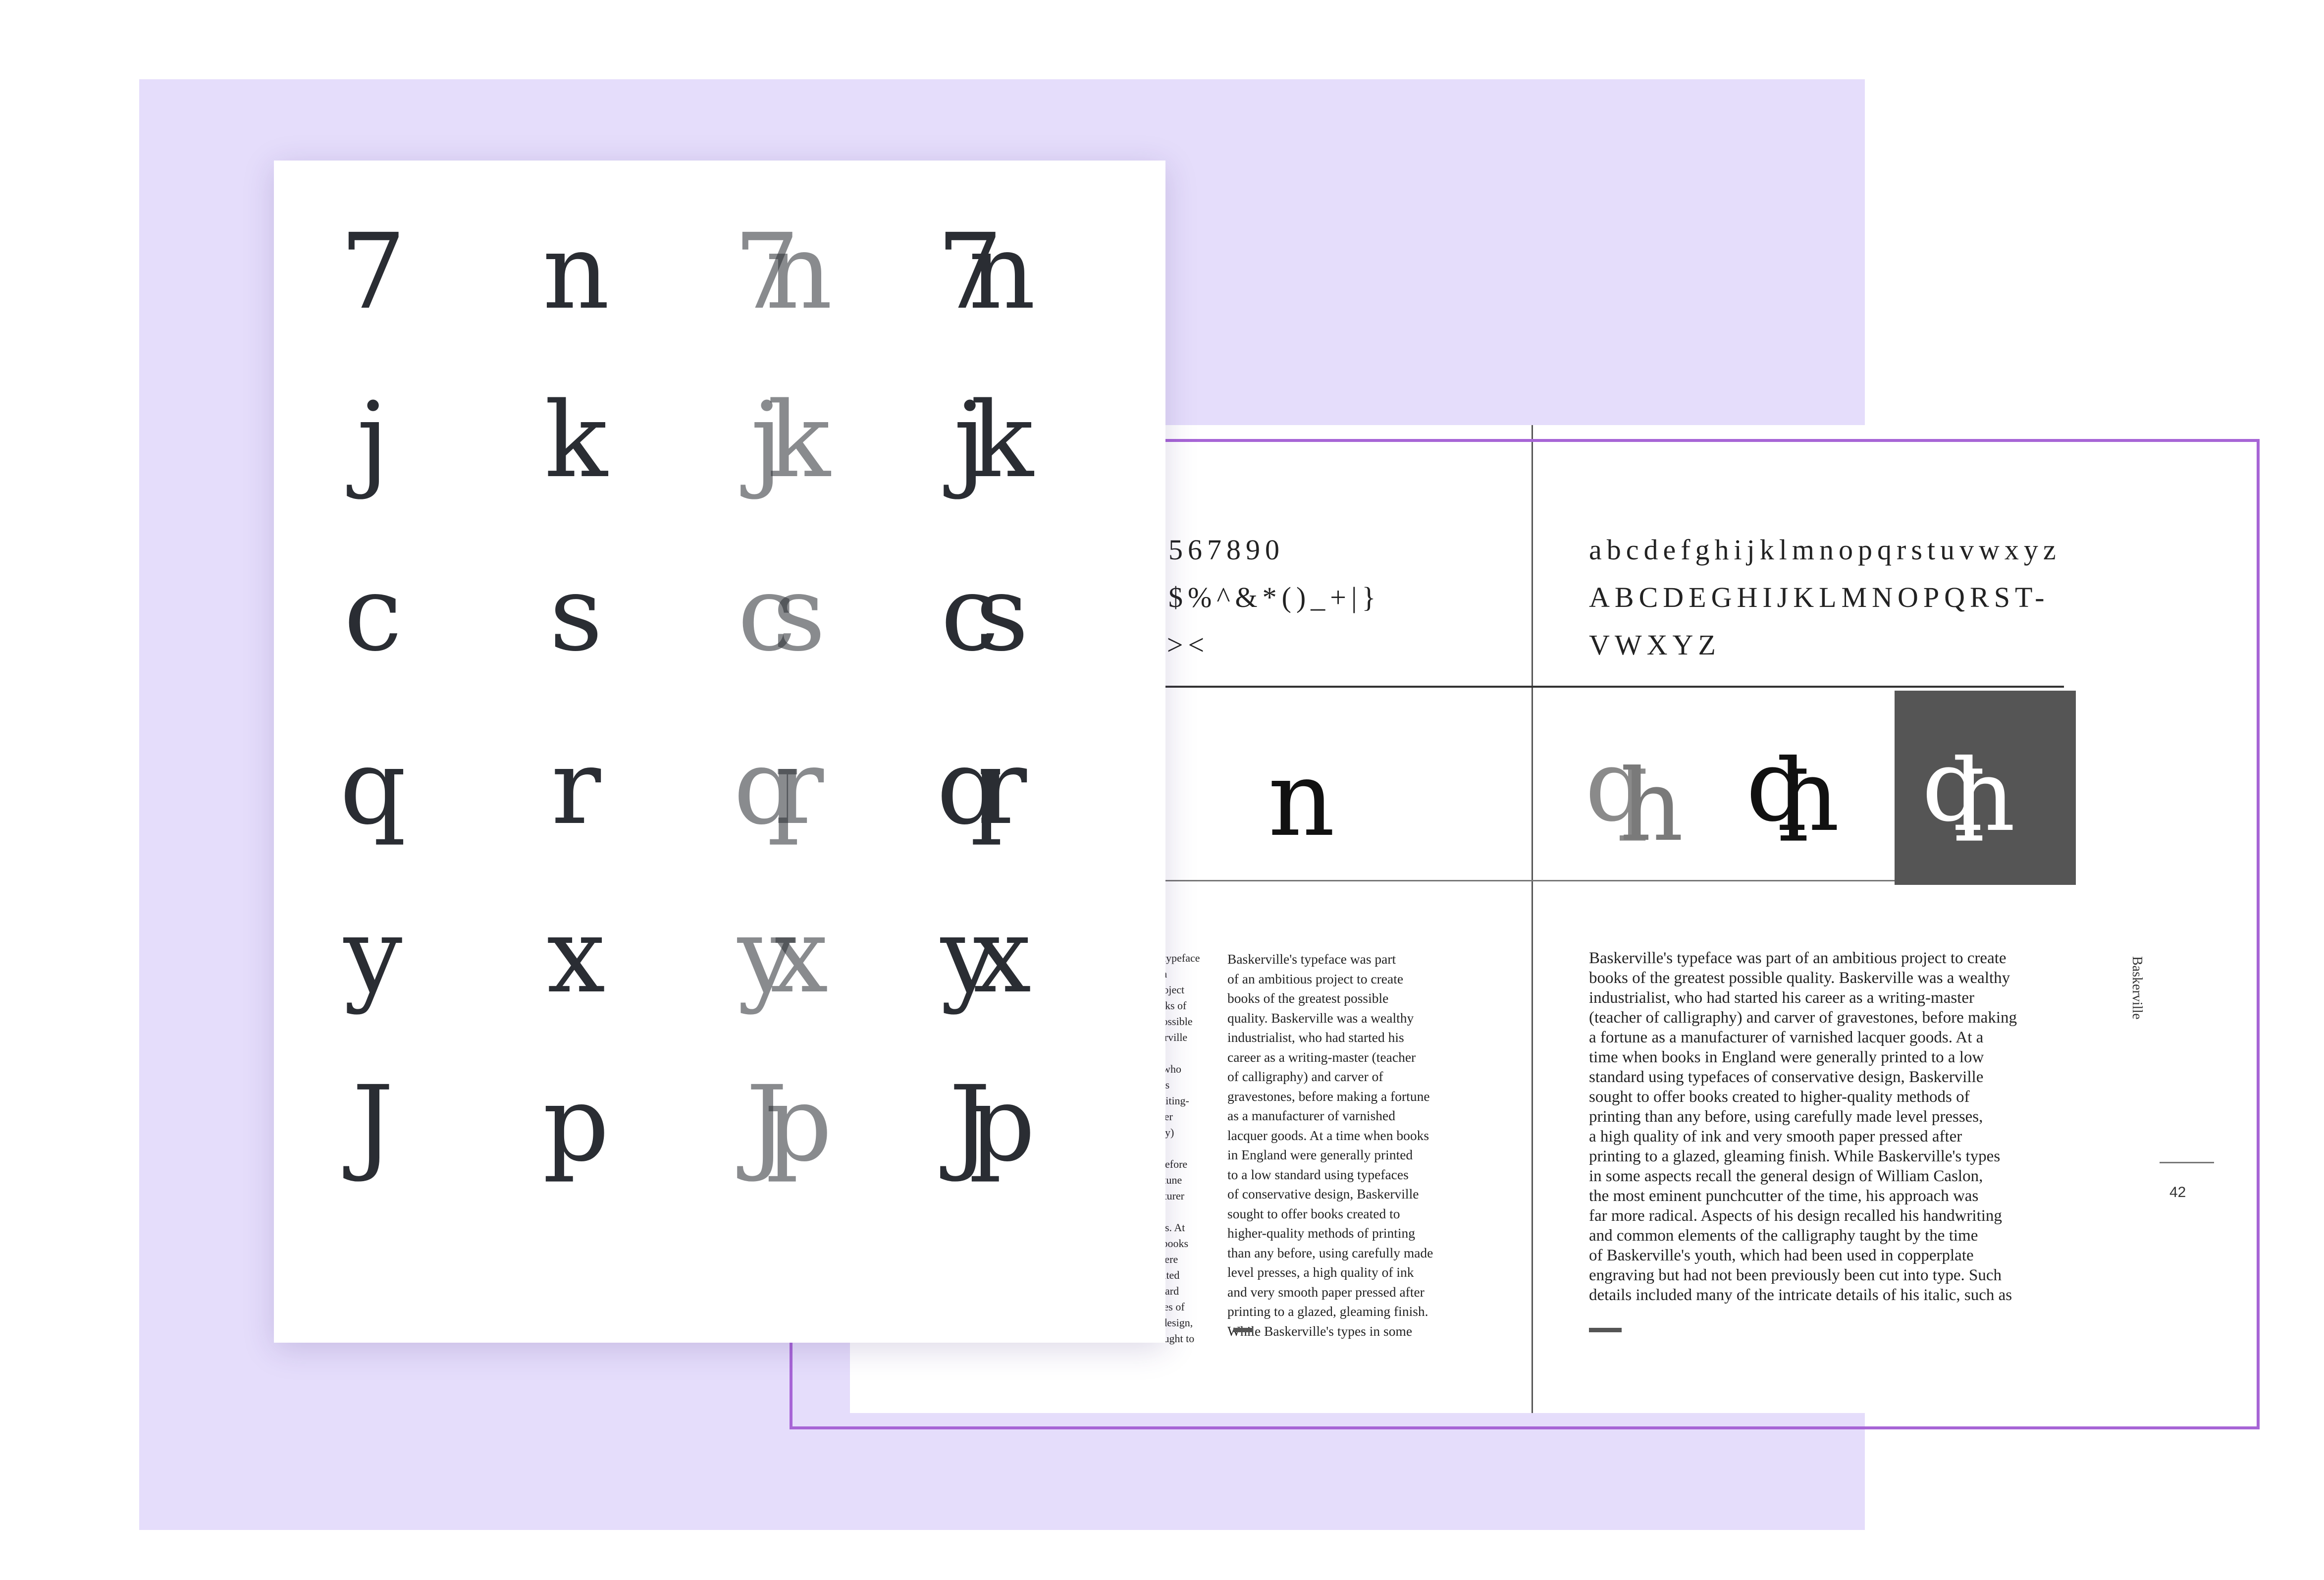 This screenshot has width=2324, height=1580. Describe the element at coordinates (2177, 1192) in the screenshot. I see `page-number: 42` at that location.